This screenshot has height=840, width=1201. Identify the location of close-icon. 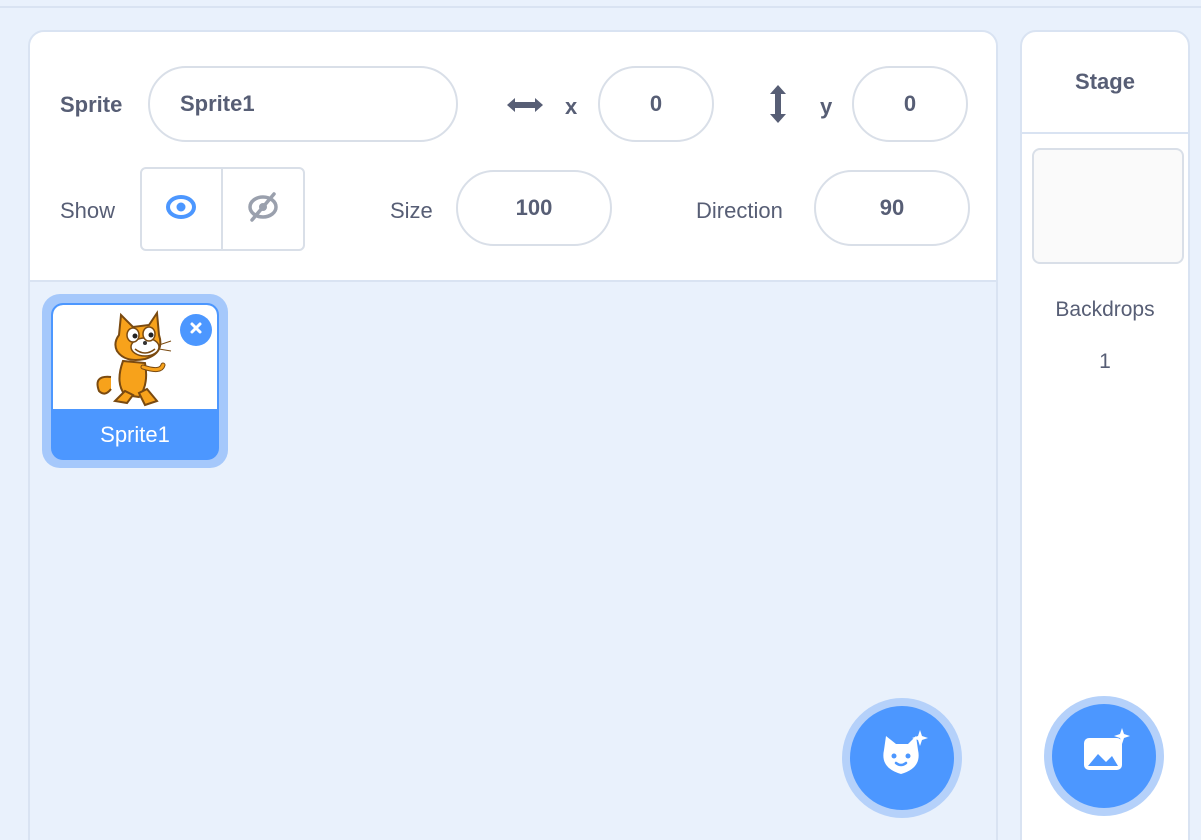
(196, 330).